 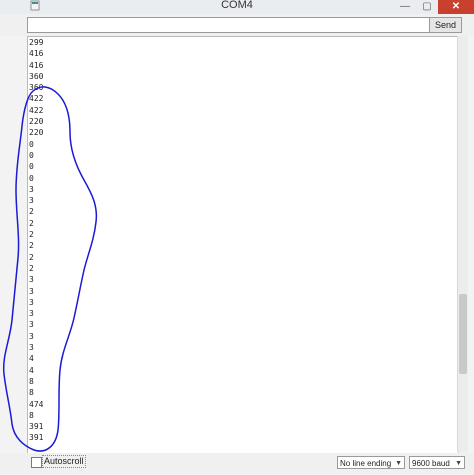 I want to click on title-bar: COM4 — ▢ ✕, so click(x=237, y=7).